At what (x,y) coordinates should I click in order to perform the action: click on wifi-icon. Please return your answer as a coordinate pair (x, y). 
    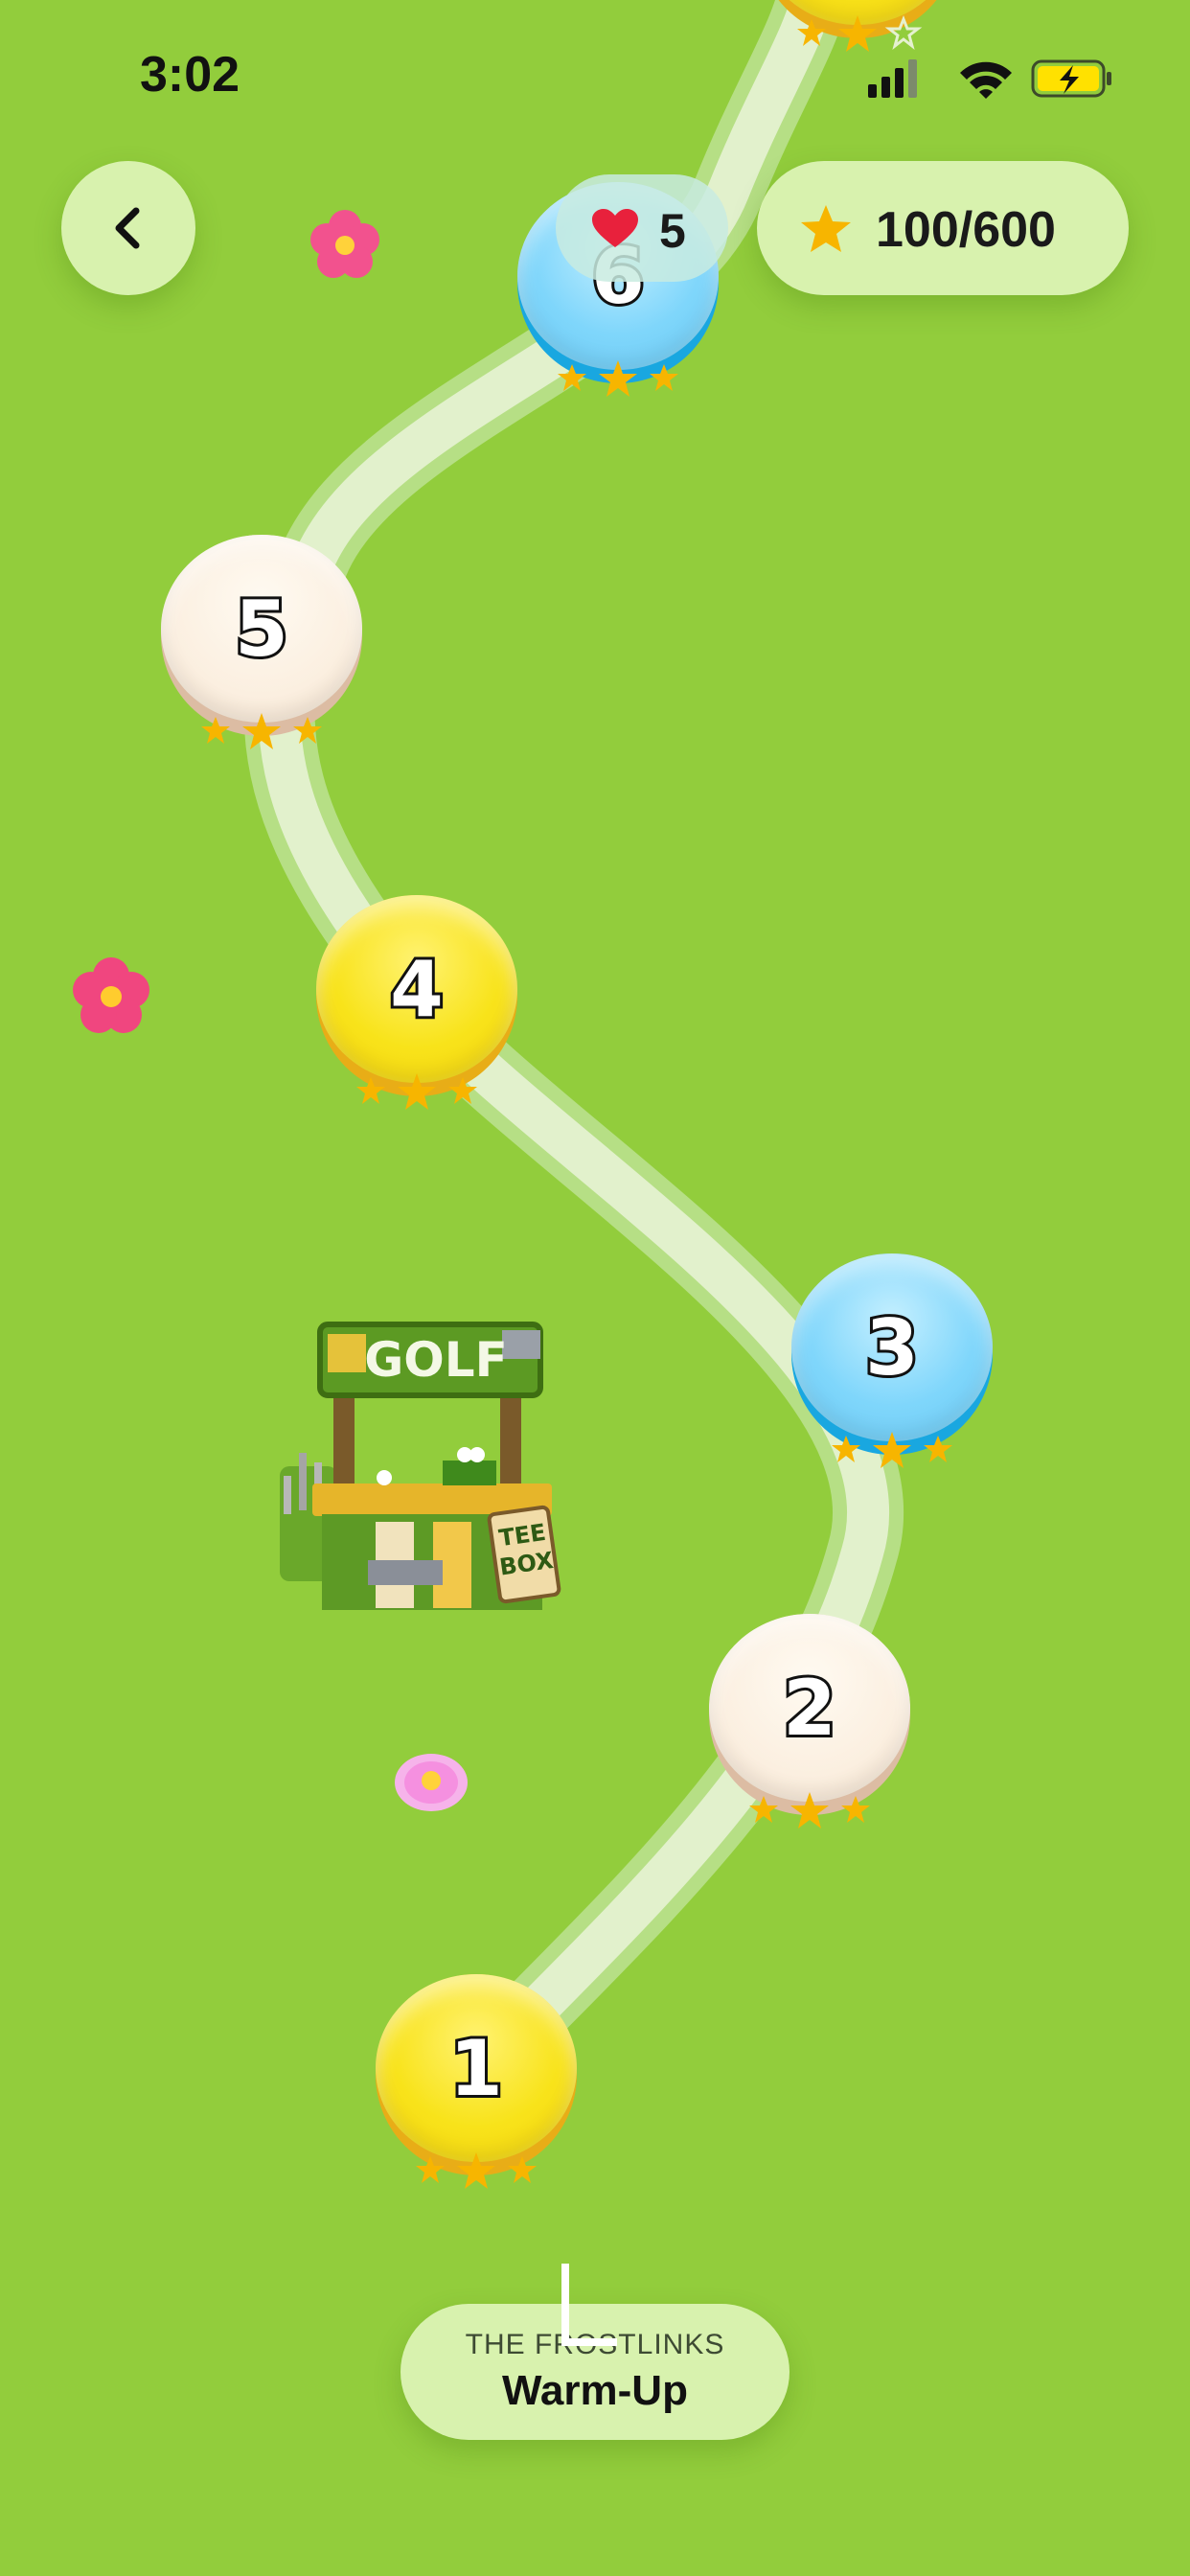
    Looking at the image, I should click on (986, 80).